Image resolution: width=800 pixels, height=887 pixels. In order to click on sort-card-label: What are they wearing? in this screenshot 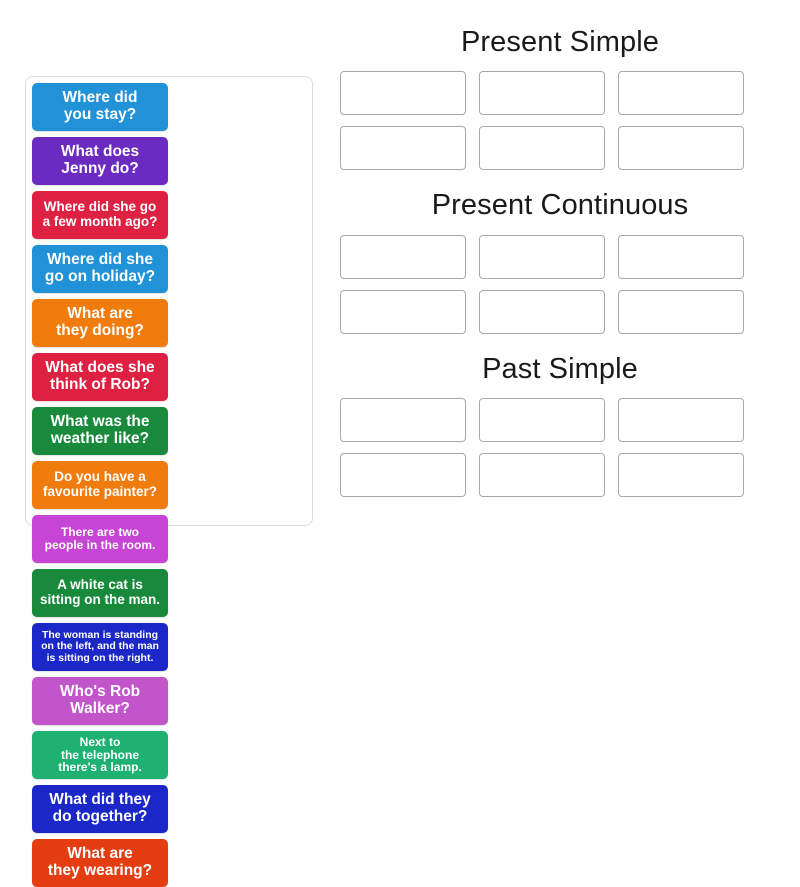, I will do `click(100, 862)`.